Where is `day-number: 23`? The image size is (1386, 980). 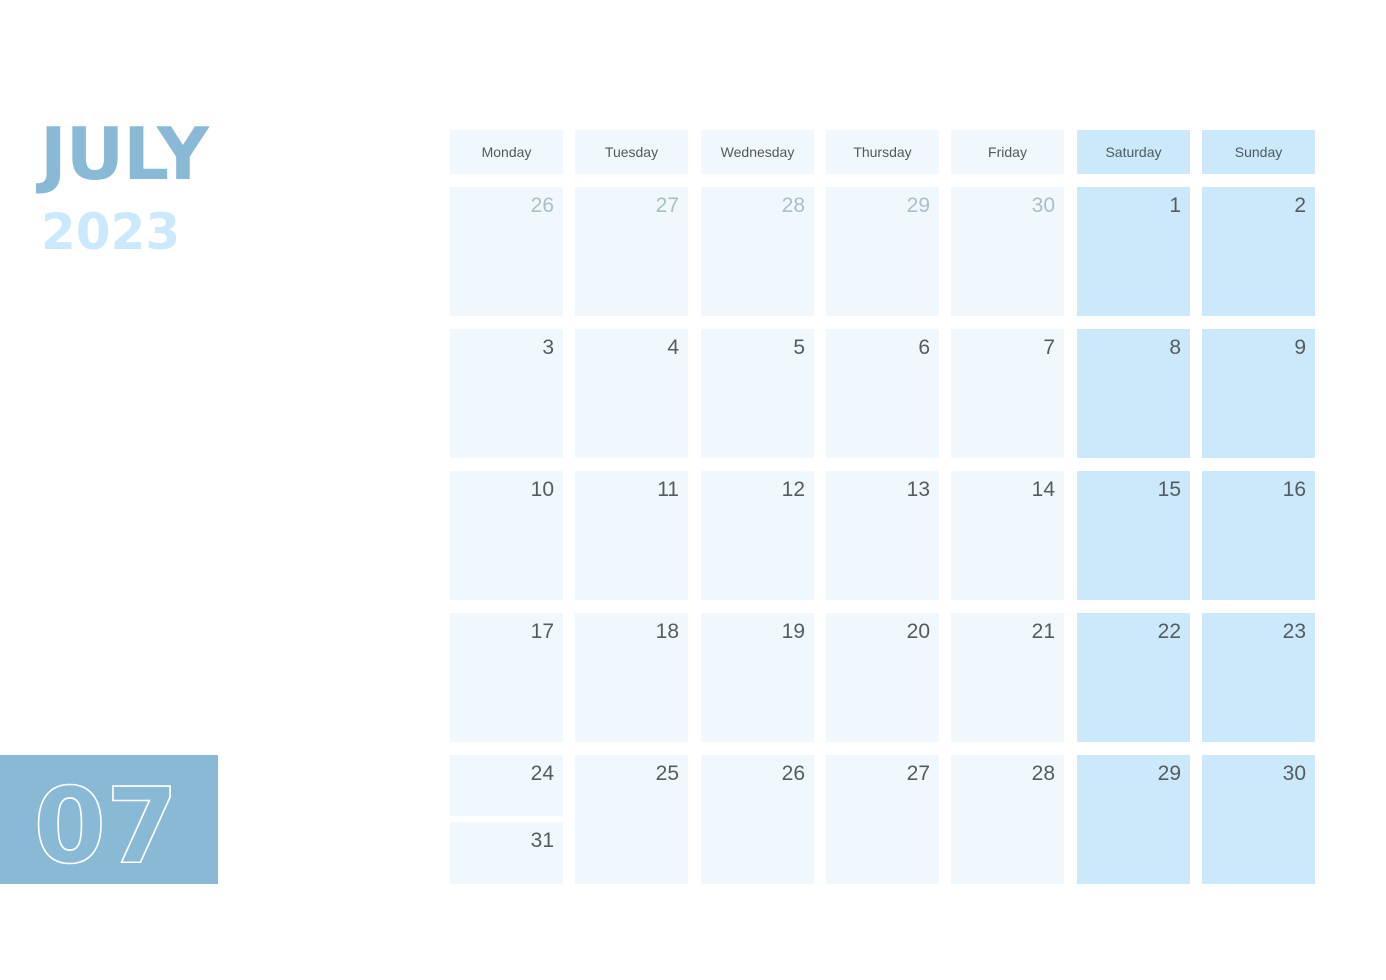 day-number: 23 is located at coordinates (1294, 631).